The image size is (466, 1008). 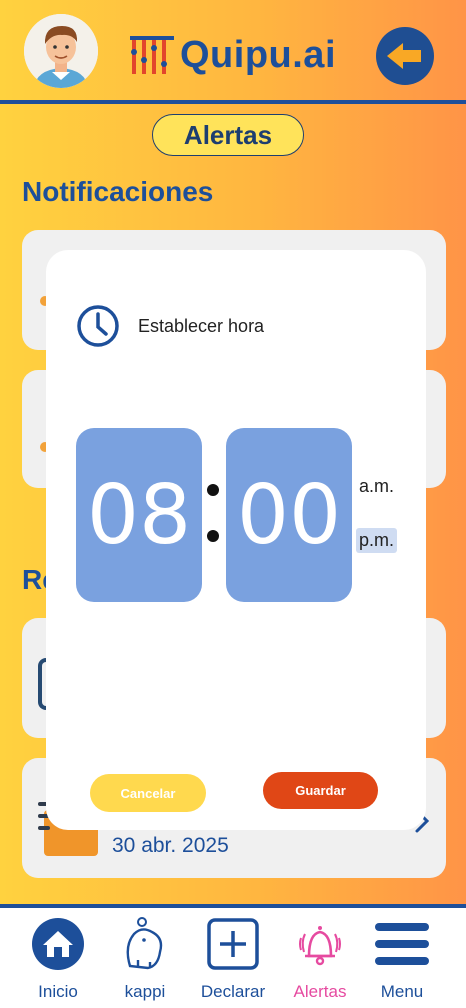 What do you see at coordinates (233, 944) in the screenshot?
I see `plus-square-icon` at bounding box center [233, 944].